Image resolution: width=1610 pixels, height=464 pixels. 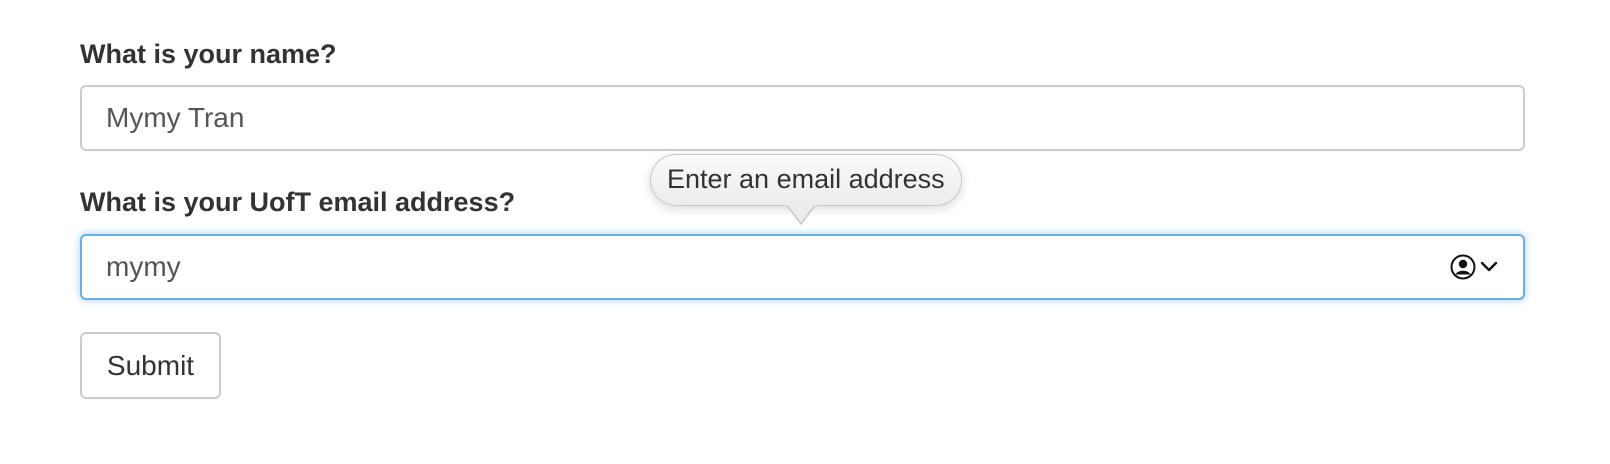 I want to click on name-label: What is your name?, so click(x=208, y=54).